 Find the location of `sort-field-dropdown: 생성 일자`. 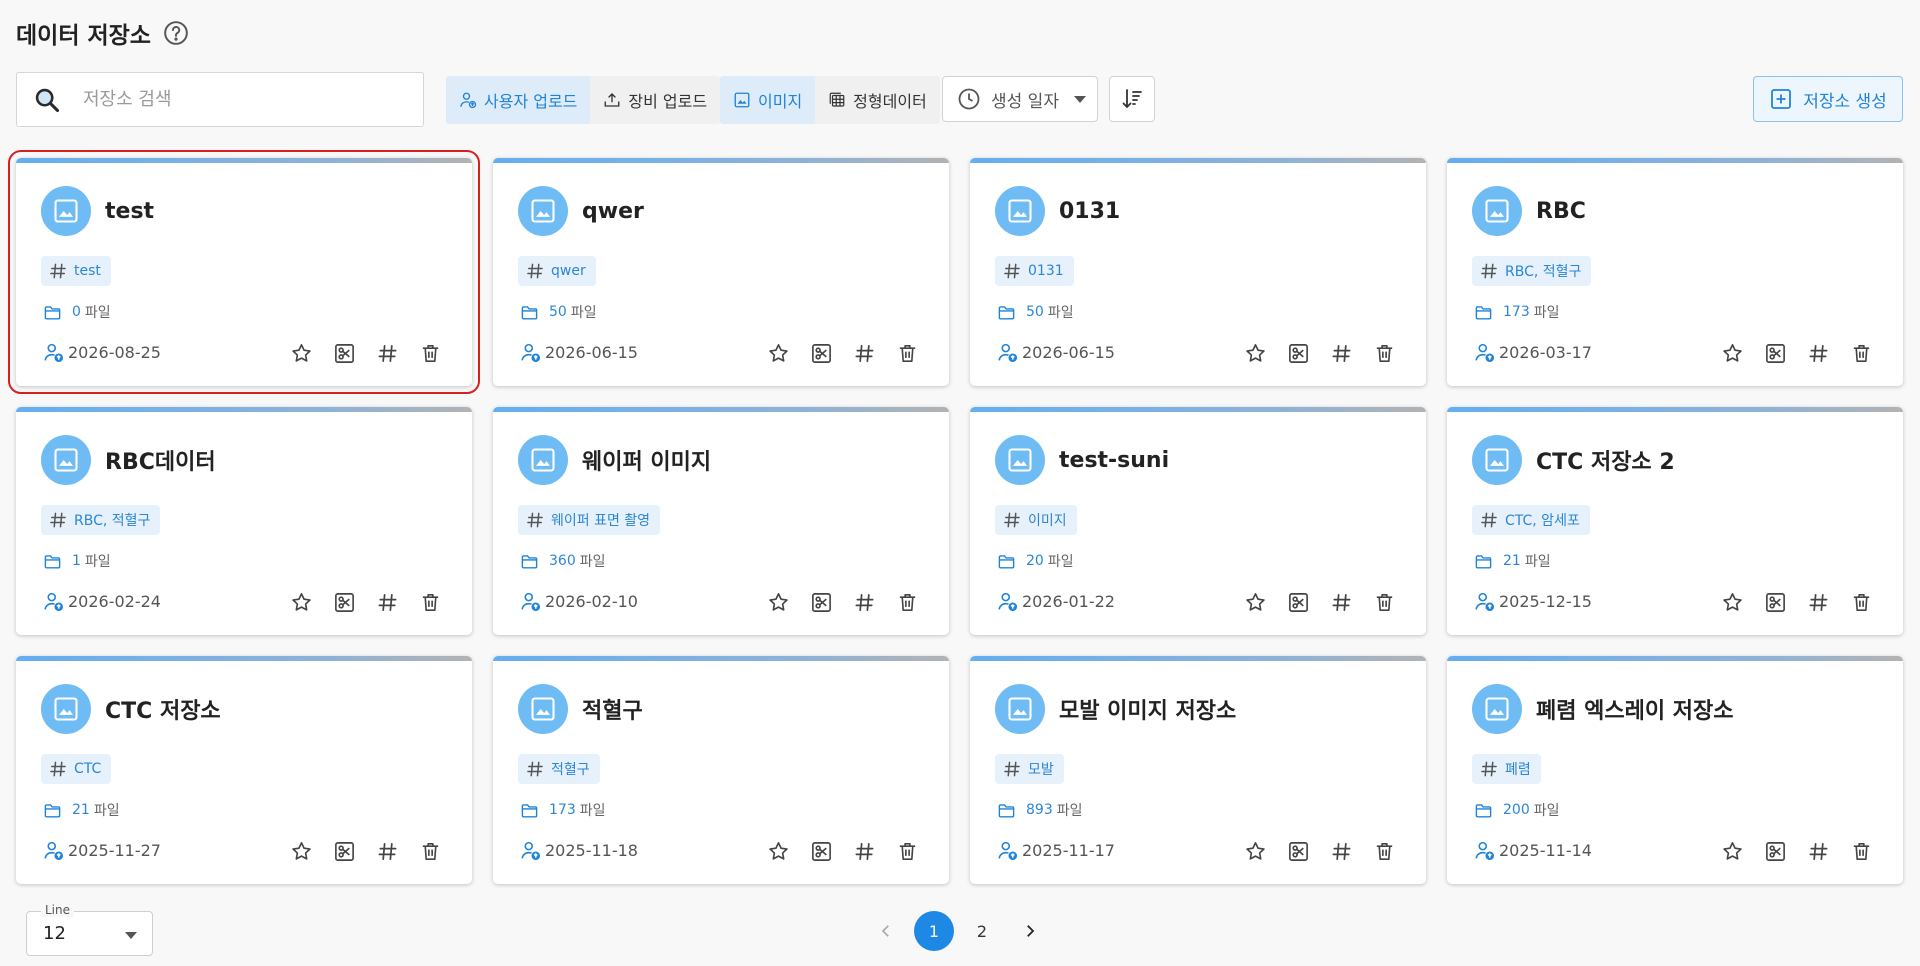

sort-field-dropdown: 생성 일자 is located at coordinates (1020, 99).